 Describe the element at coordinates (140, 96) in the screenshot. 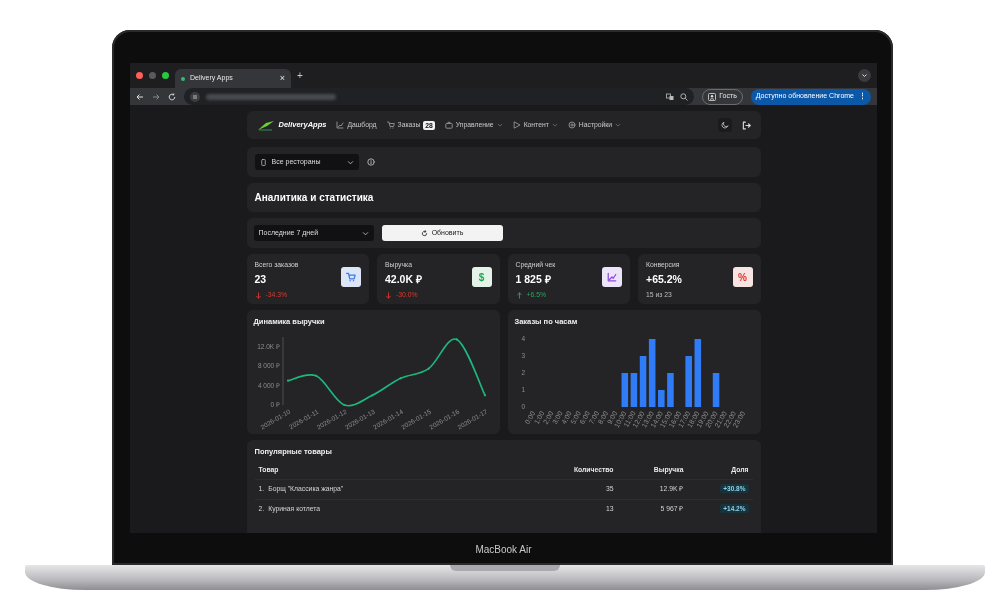

I see `back-button` at that location.